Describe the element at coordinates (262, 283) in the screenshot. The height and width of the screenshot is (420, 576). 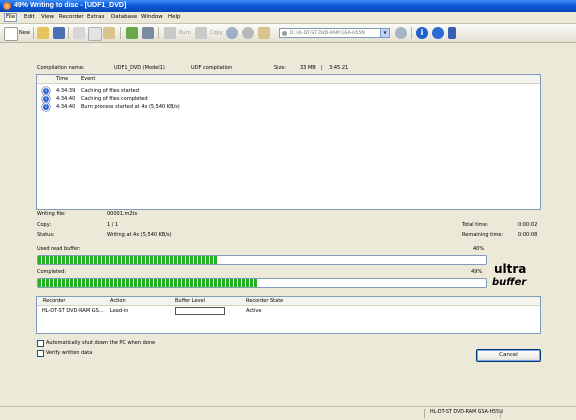
I see `completed-progress-bar` at that location.